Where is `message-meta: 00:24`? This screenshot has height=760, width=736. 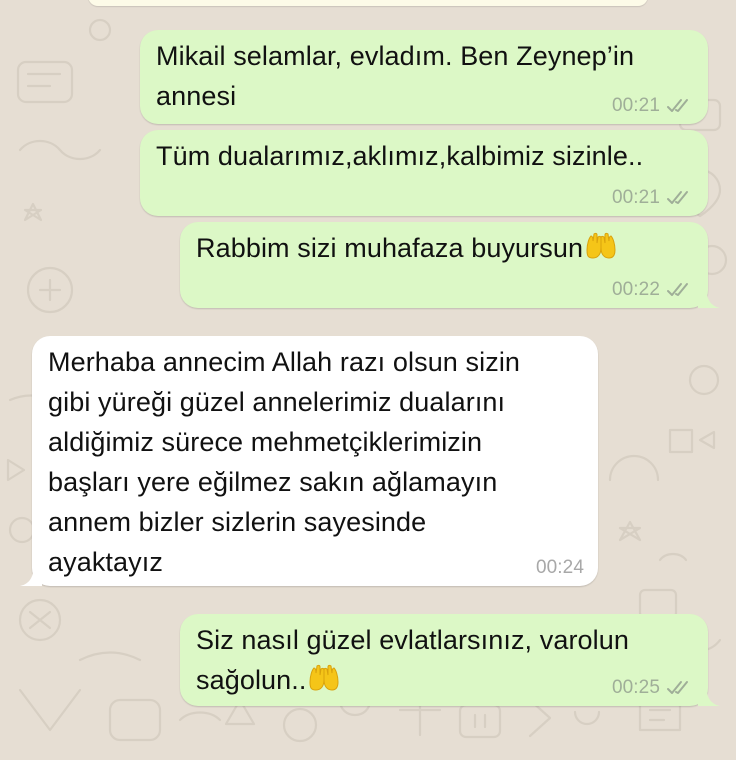
message-meta: 00:24 is located at coordinates (560, 568).